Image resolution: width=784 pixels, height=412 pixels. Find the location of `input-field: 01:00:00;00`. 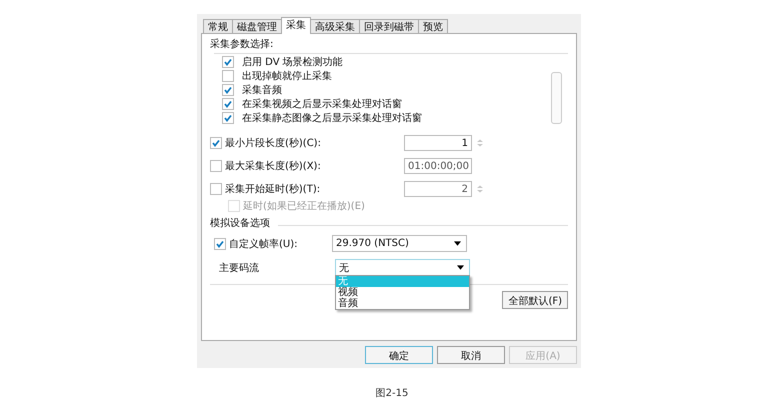

input-field: 01:00:00;00 is located at coordinates (438, 166).